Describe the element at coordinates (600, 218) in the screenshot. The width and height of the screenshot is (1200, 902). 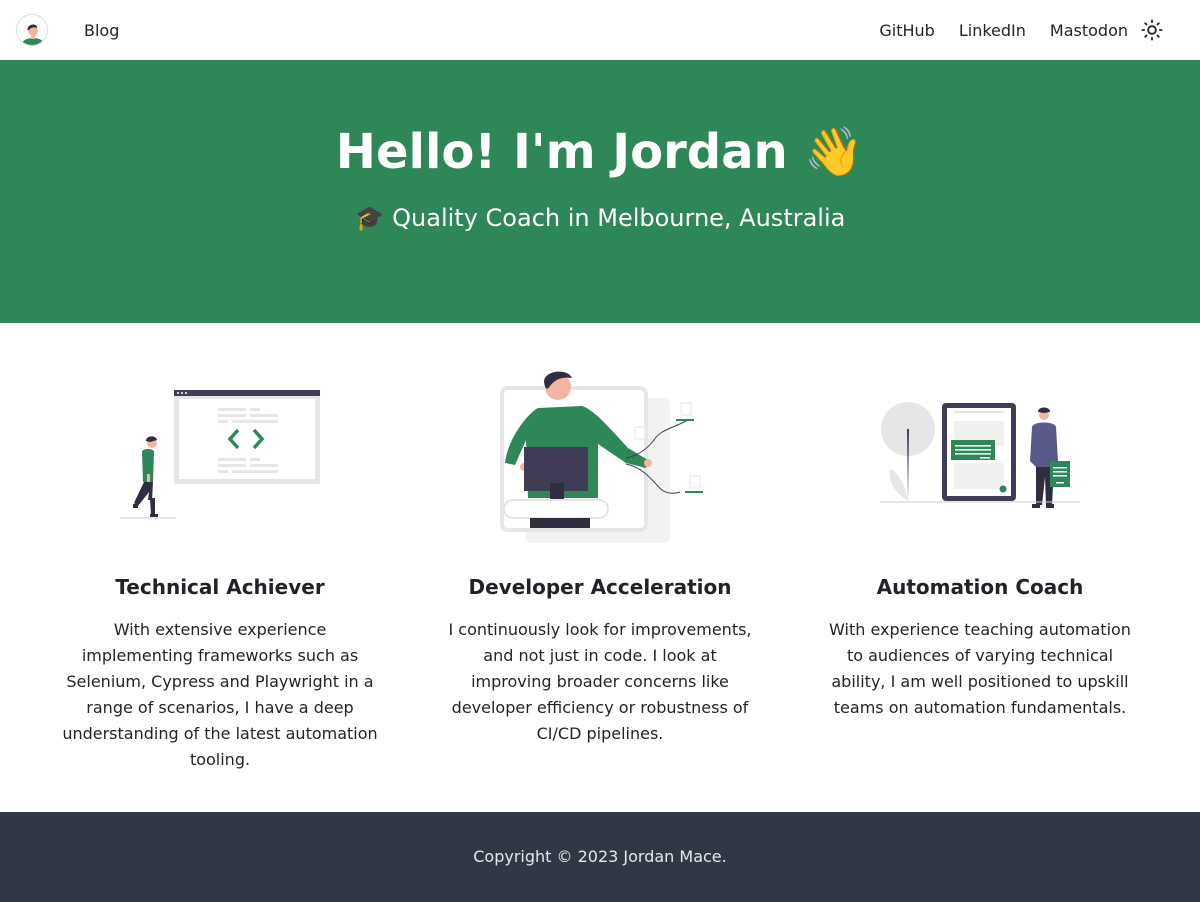
I see `hero-subtitle: 🎓 Quality Coach in Melbourne, Australia` at that location.